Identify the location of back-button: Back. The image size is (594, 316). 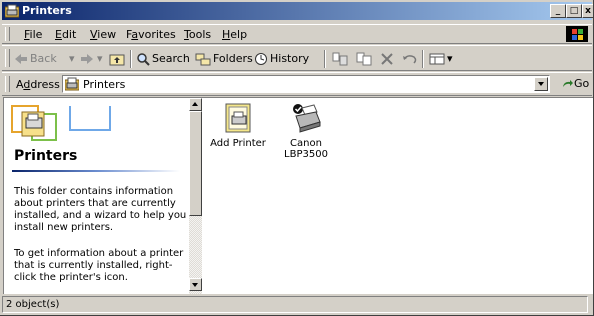
(35, 59).